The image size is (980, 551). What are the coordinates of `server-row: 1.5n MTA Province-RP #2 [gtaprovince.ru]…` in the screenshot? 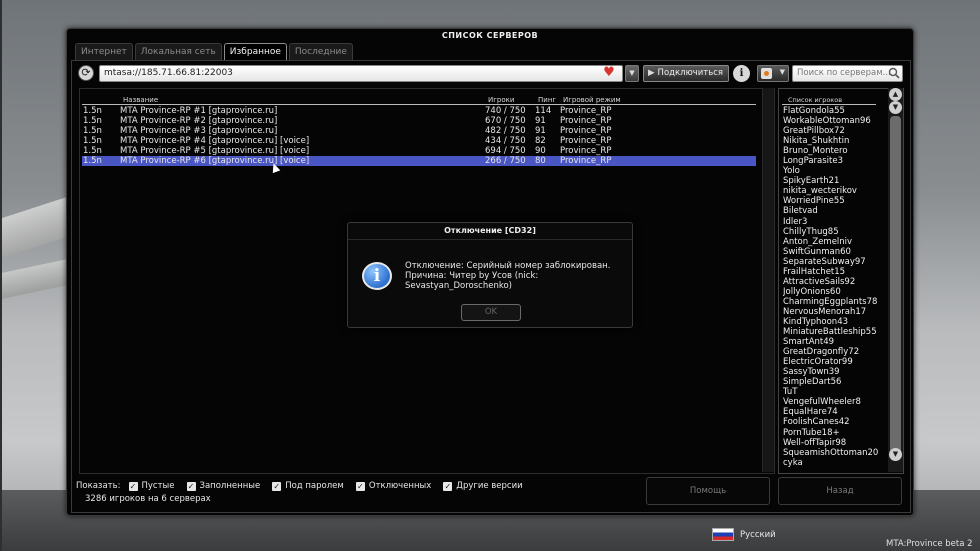 It's located at (419, 121).